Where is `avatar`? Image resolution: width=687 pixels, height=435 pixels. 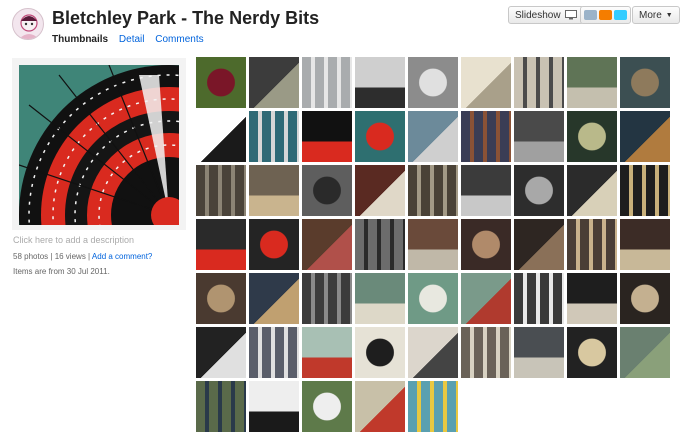 avatar is located at coordinates (28, 24).